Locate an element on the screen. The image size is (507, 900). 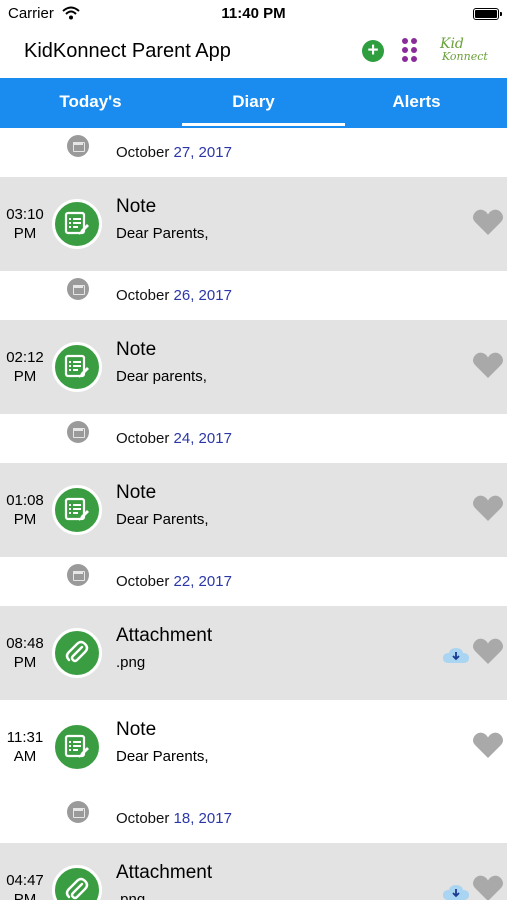
diary-entry: 04:47 PM Attachment .png is located at coordinates (253, 871).